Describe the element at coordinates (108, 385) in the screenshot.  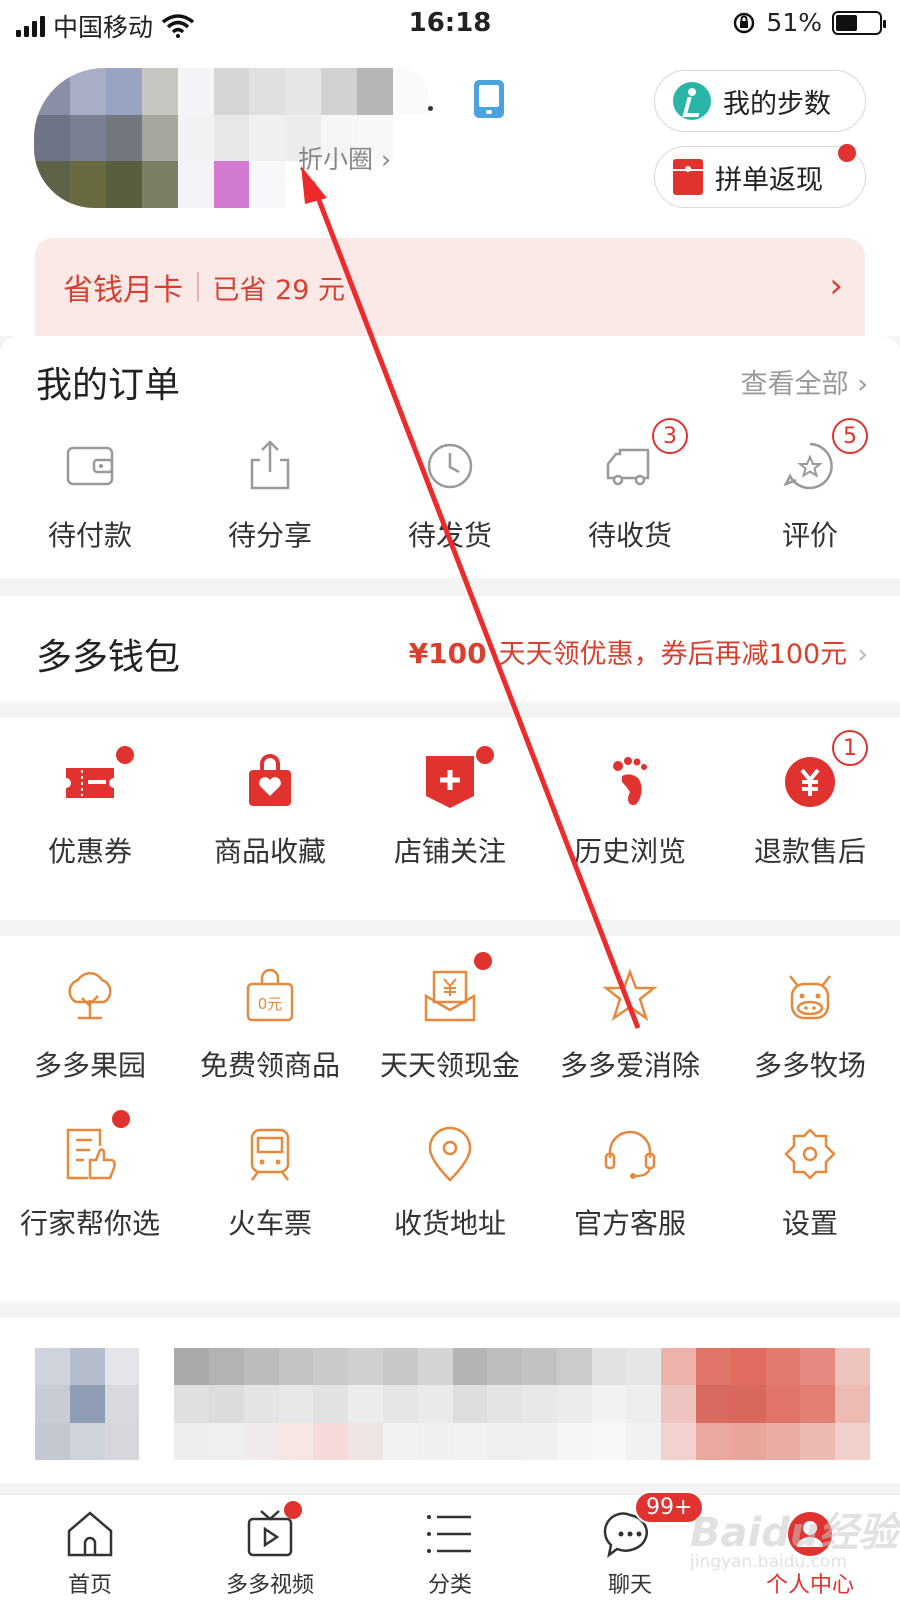
I see `my-orders-title: 我的订单` at that location.